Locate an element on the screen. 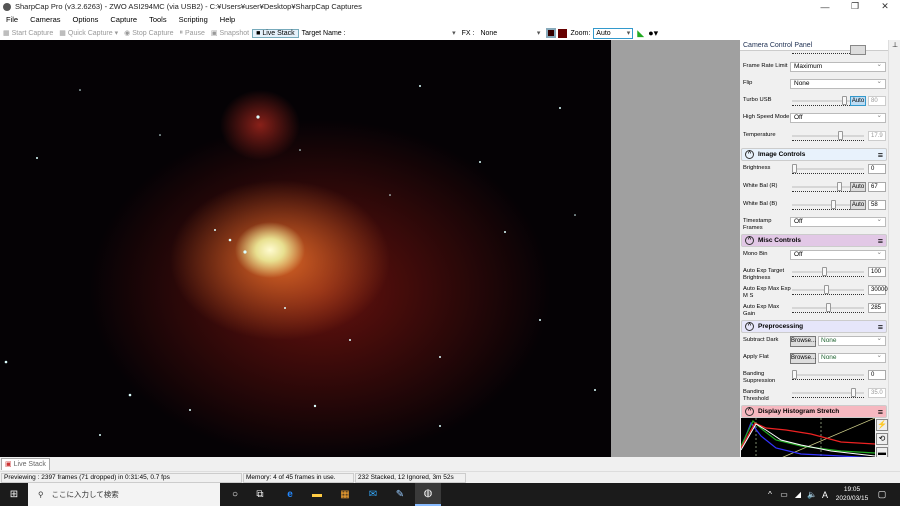 The width and height of the screenshot is (900, 506). brightness-slider is located at coordinates (828, 168).